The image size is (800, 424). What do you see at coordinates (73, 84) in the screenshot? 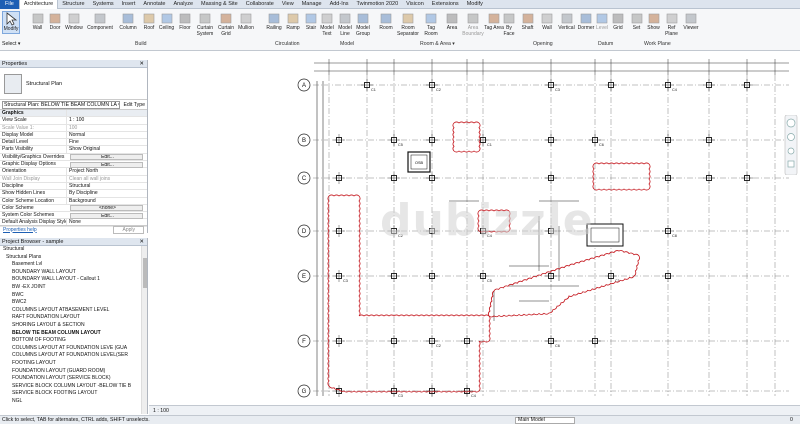
I see `type-selector: Structural Plan` at bounding box center [73, 84].